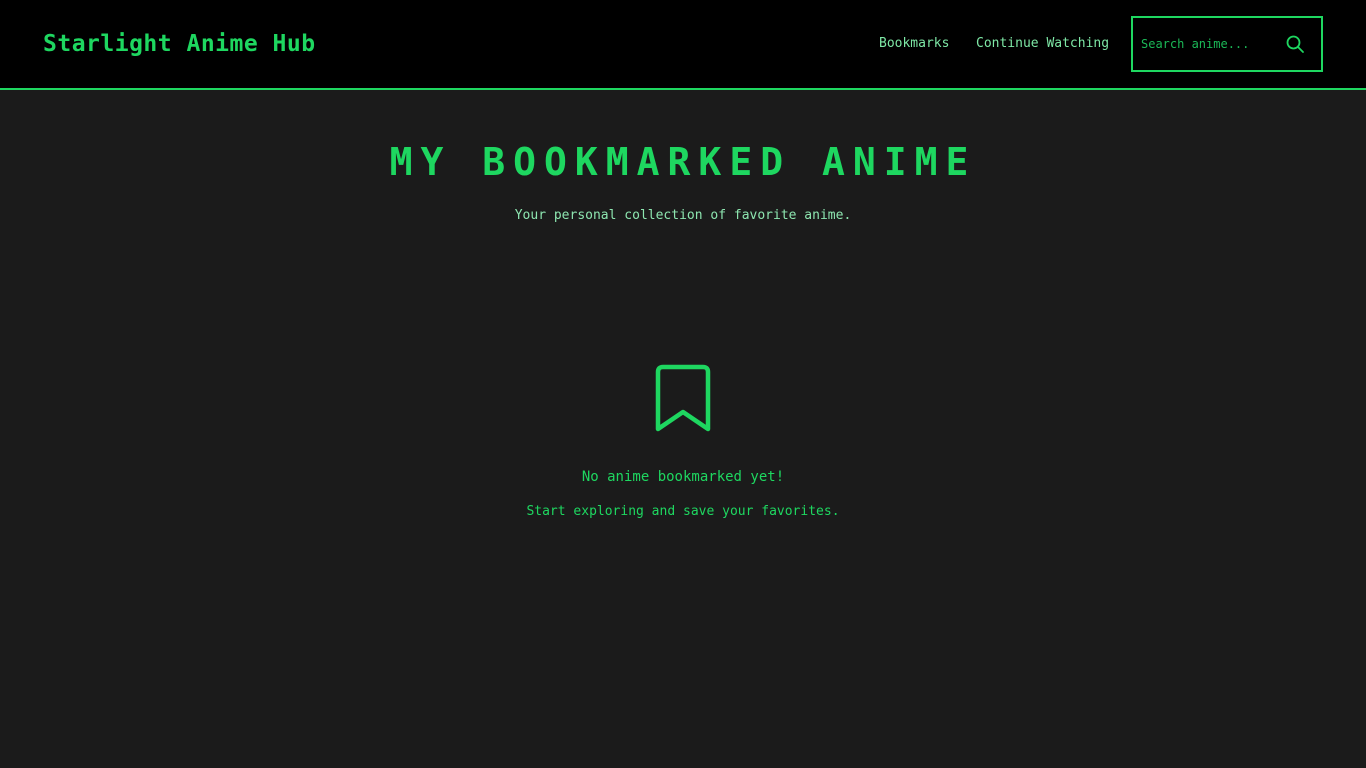 This screenshot has height=768, width=1366. Describe the element at coordinates (683, 511) in the screenshot. I see `empty-state-text: Start exploring and save your favorites.` at that location.